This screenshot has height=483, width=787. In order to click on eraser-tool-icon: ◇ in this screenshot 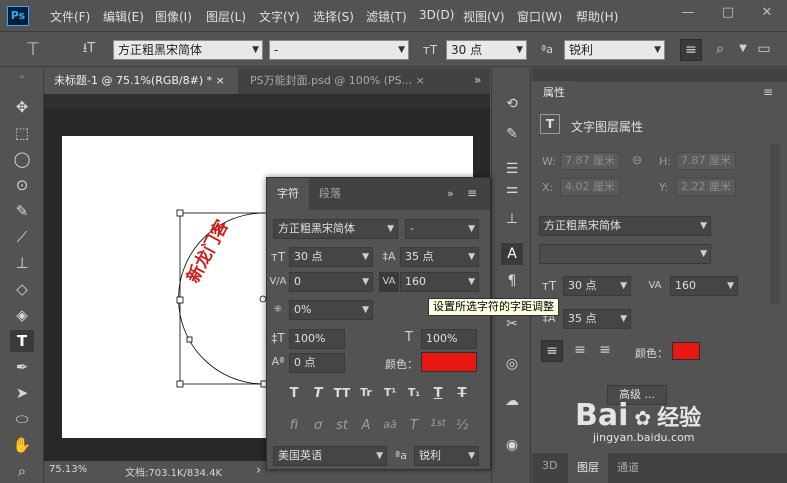, I will do `click(22, 289)`.